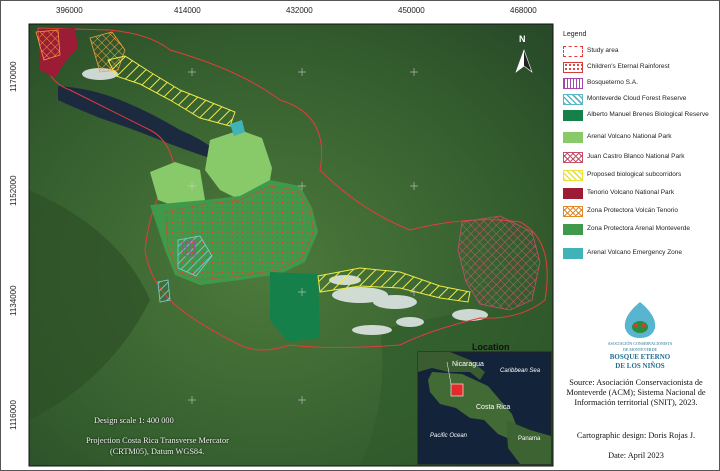 This screenshot has height=471, width=720. What do you see at coordinates (69, 10) in the screenshot?
I see `x-tick: 396000` at bounding box center [69, 10].